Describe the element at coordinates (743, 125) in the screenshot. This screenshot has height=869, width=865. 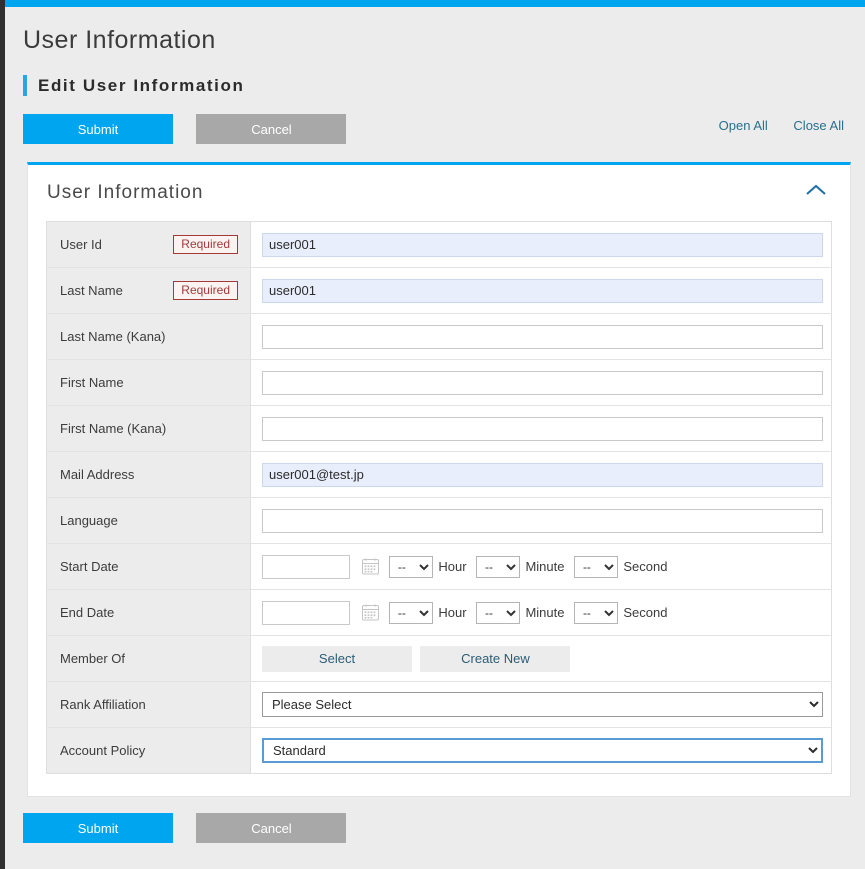
I see `open-all-link: Open All` at that location.